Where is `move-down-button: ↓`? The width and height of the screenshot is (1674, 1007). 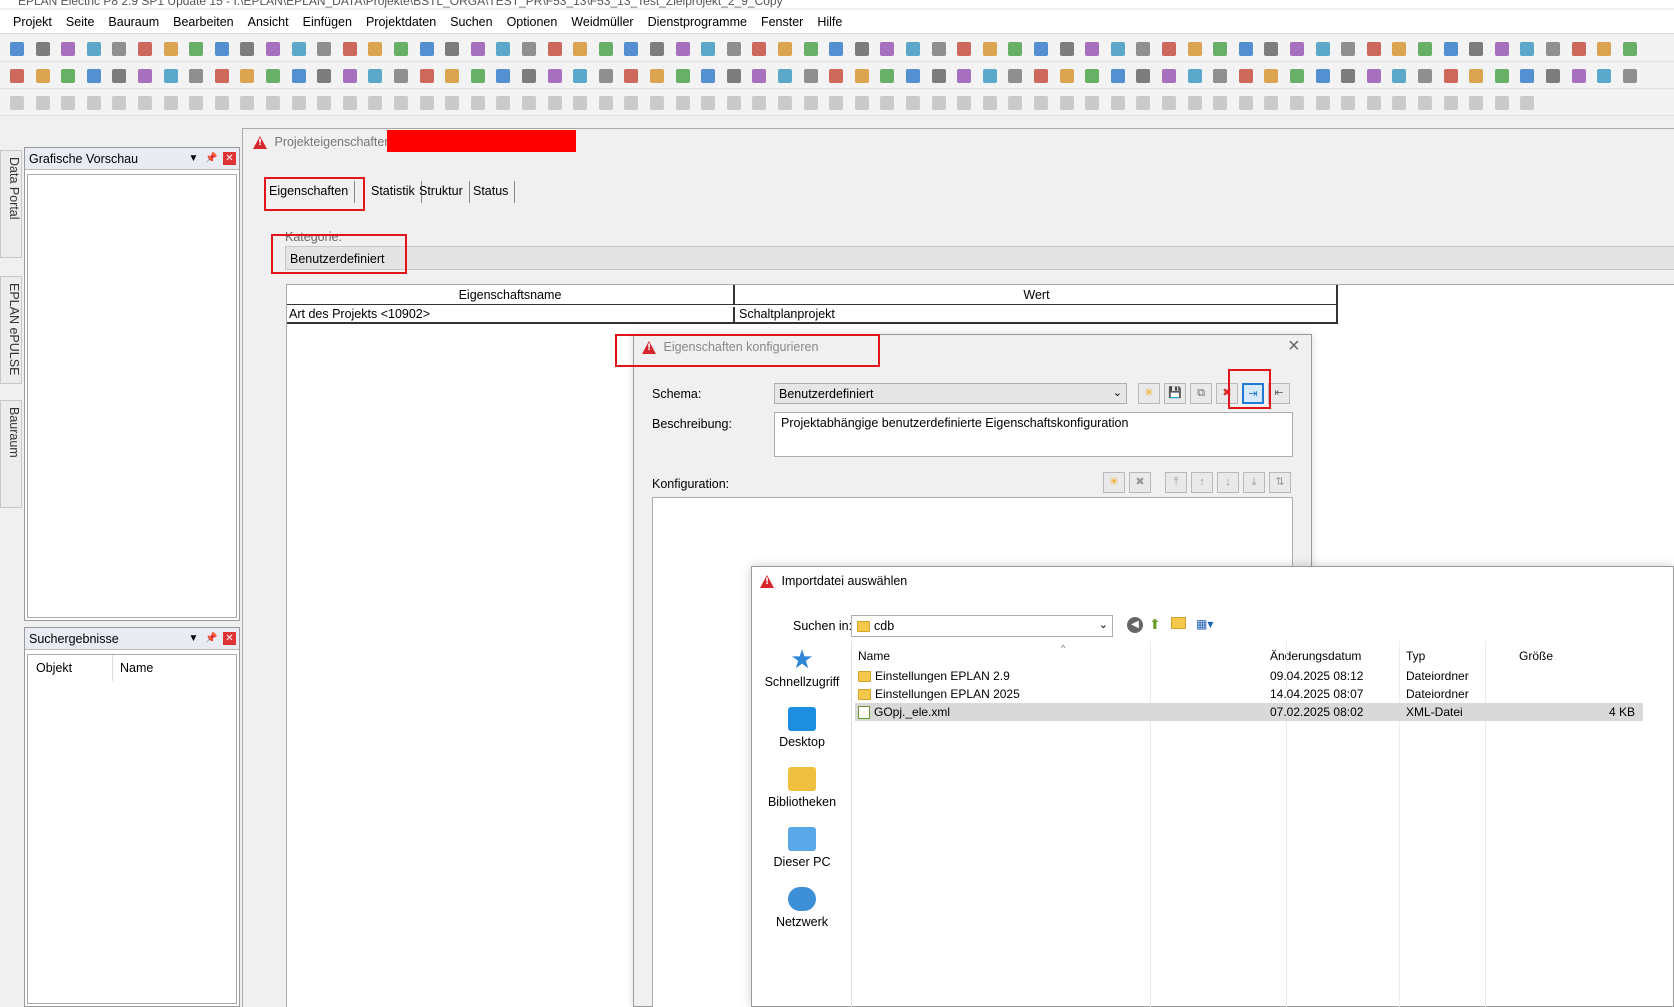
move-down-button: ↓ is located at coordinates (1228, 482).